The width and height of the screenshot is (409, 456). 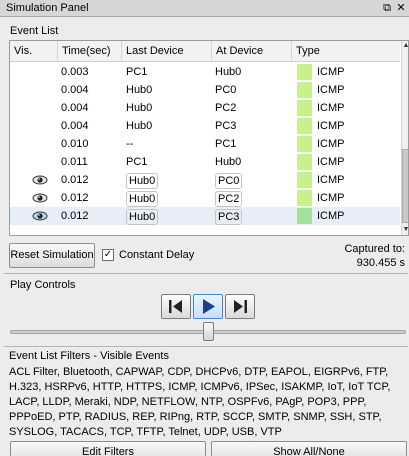 What do you see at coordinates (226, 144) in the screenshot?
I see `cell-at-device: PC1` at bounding box center [226, 144].